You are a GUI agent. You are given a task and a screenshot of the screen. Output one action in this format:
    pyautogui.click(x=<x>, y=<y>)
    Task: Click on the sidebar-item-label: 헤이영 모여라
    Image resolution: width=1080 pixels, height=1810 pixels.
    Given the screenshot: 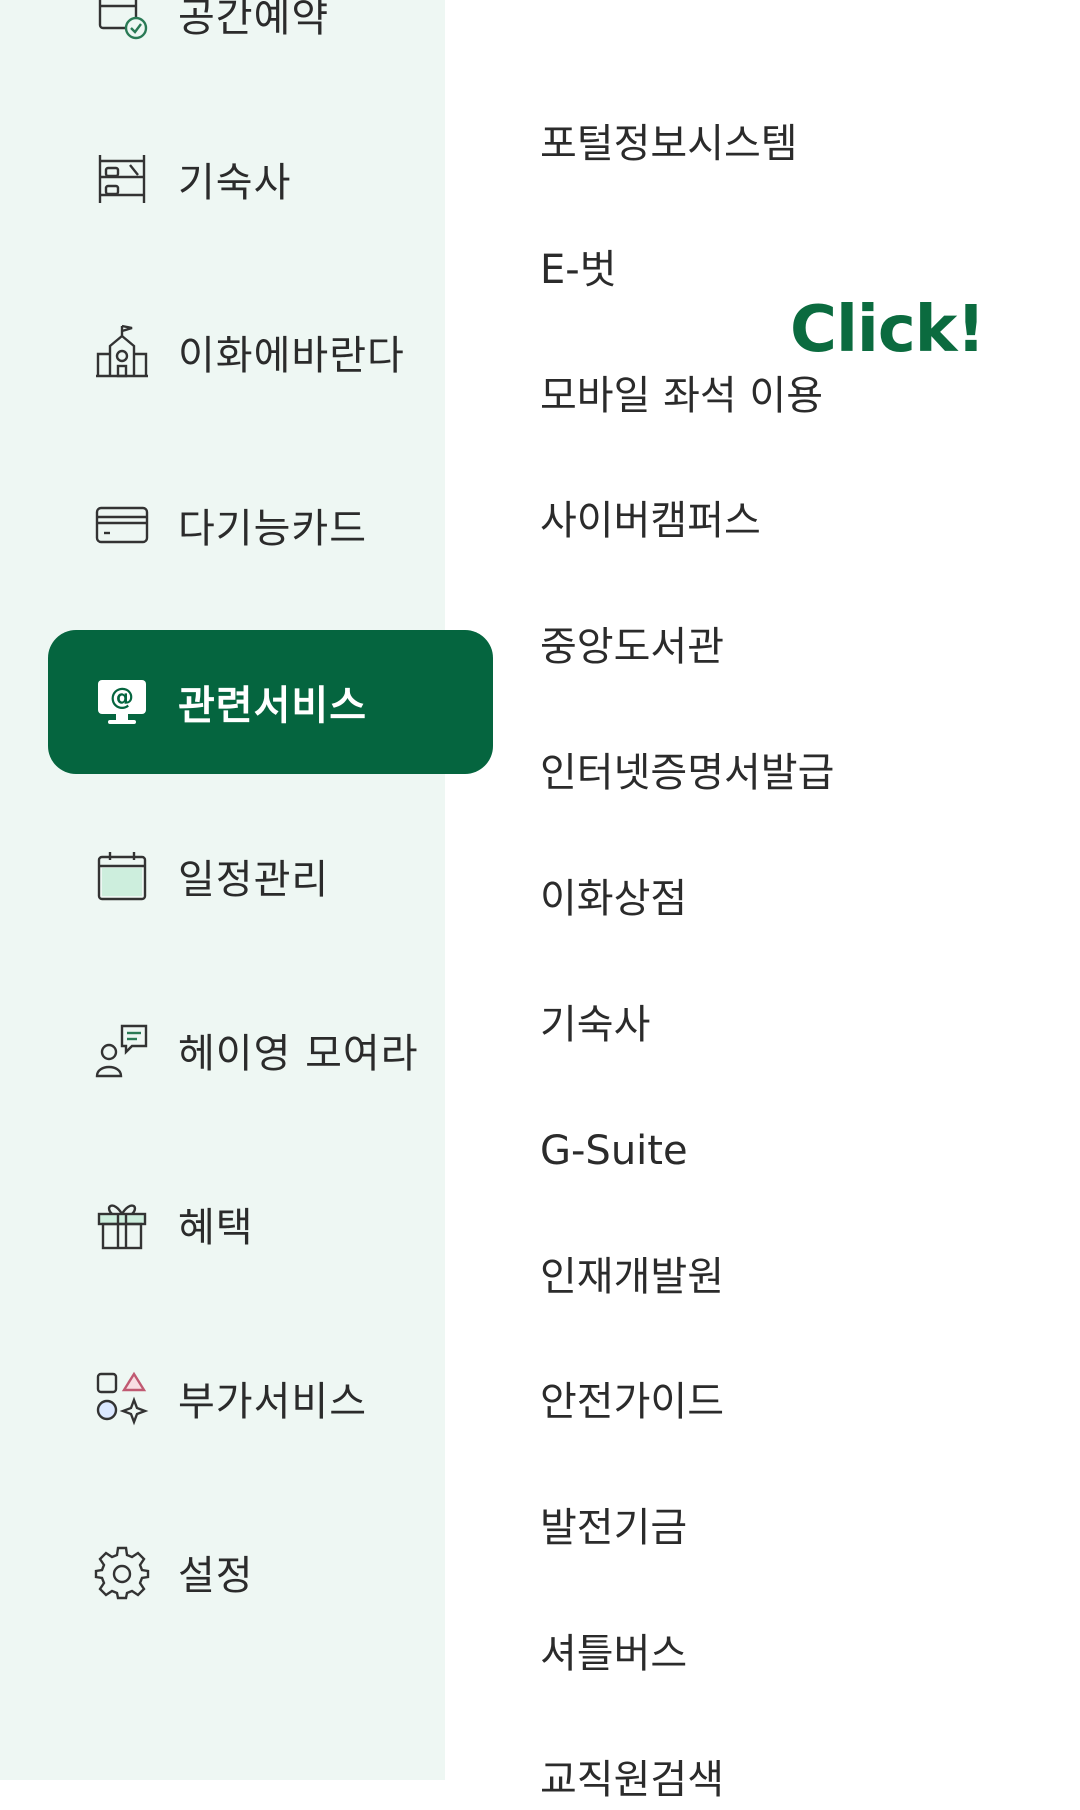 What is the action you would take?
    pyautogui.click(x=298, y=1054)
    